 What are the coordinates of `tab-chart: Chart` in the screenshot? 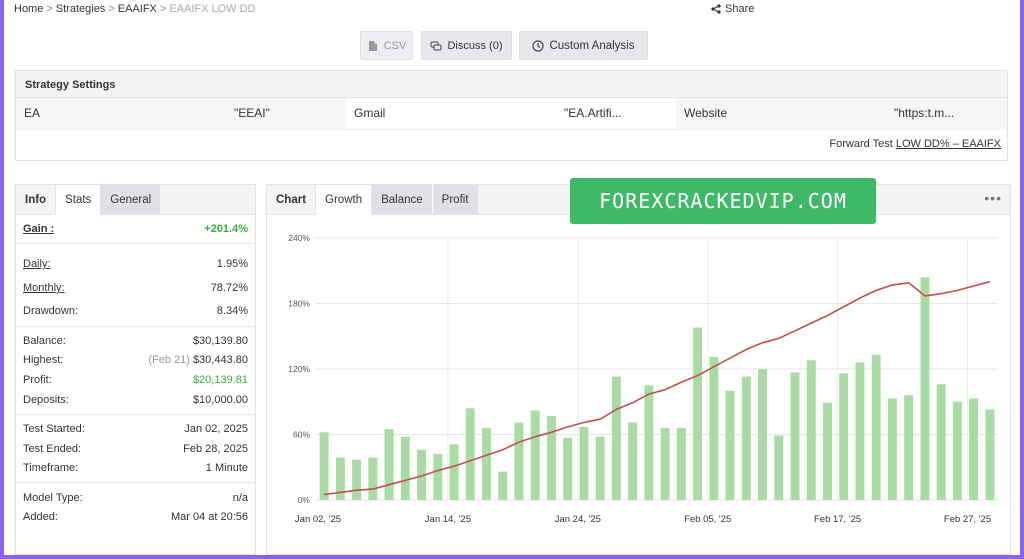 It's located at (291, 199).